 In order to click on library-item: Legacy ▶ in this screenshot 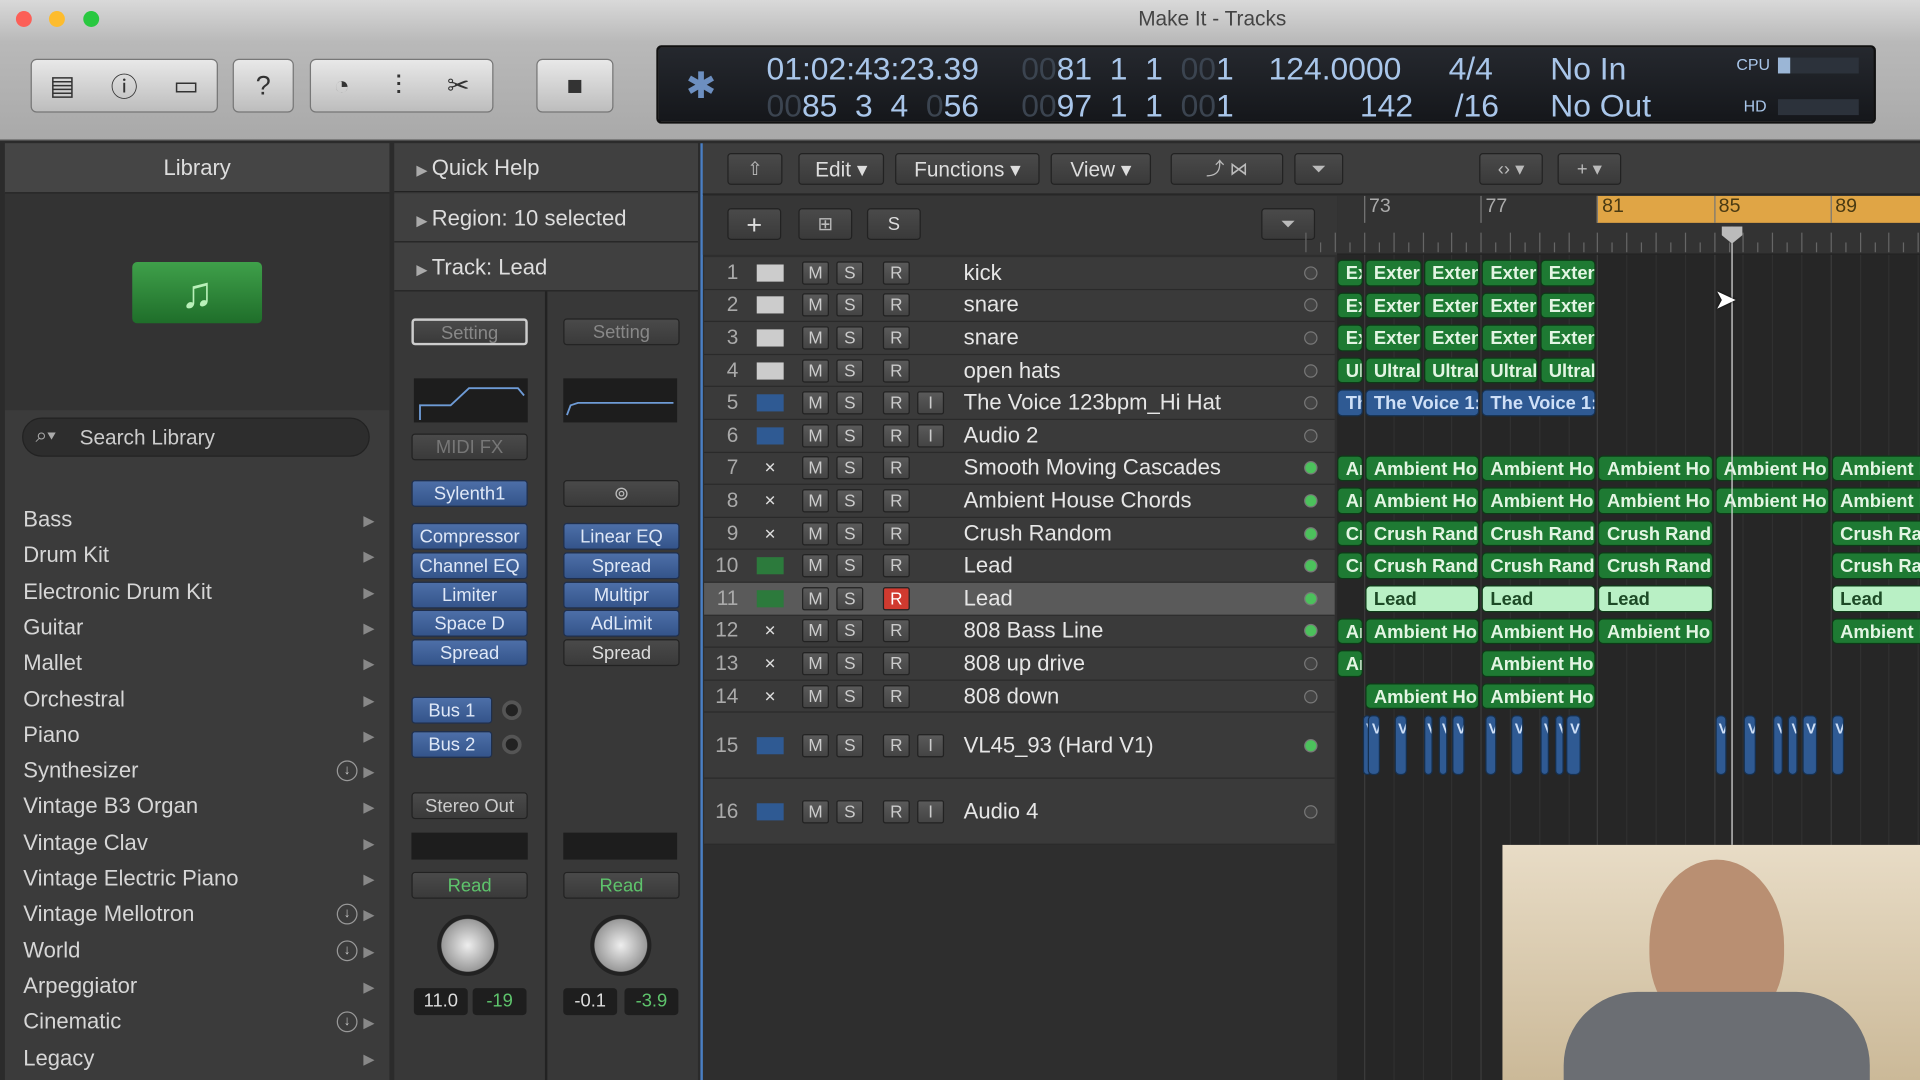, I will do `click(197, 1059)`.